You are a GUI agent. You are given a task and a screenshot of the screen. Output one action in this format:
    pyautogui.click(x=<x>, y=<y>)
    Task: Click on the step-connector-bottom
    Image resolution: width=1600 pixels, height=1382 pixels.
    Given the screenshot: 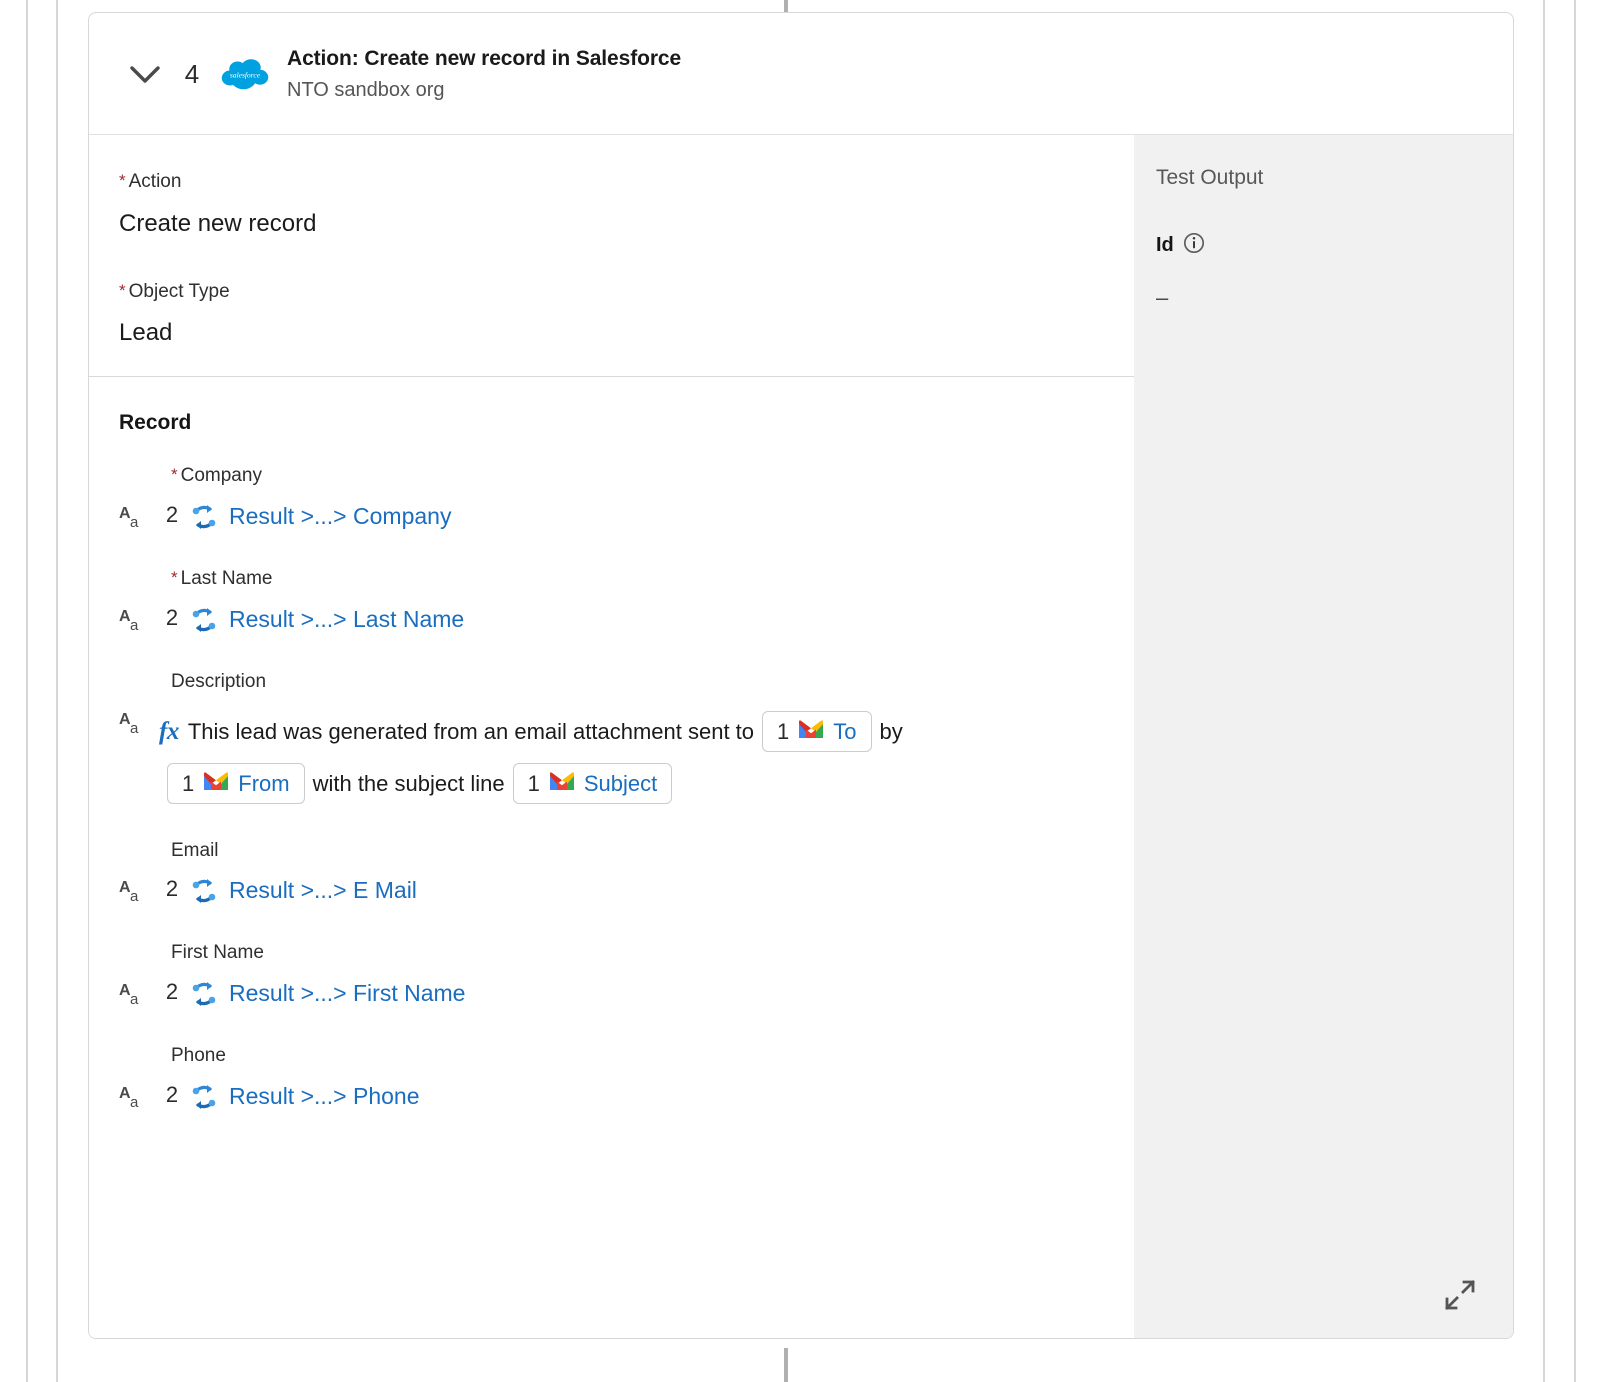 What is the action you would take?
    pyautogui.click(x=786, y=1365)
    